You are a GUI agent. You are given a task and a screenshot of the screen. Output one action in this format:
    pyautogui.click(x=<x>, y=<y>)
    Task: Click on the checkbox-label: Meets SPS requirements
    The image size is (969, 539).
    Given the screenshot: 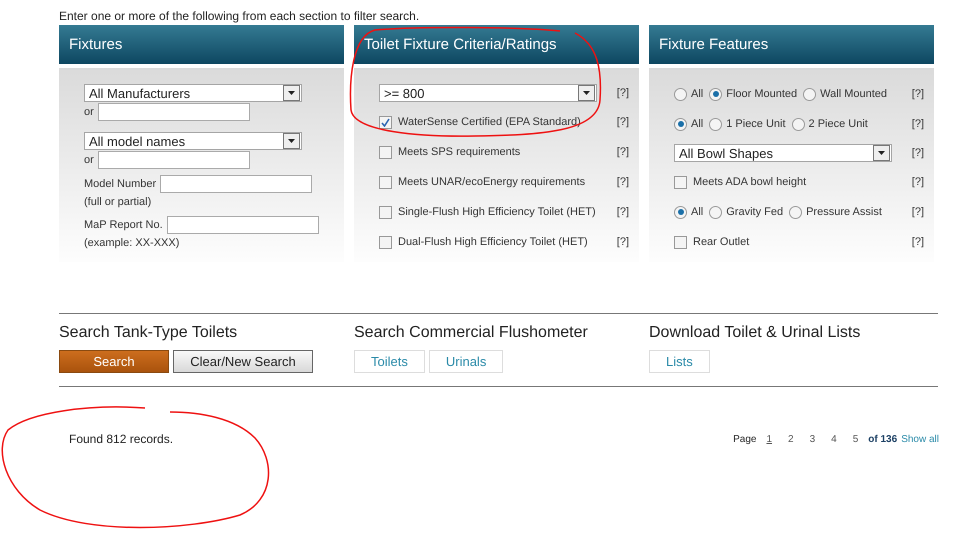 What is the action you would take?
    pyautogui.click(x=459, y=152)
    